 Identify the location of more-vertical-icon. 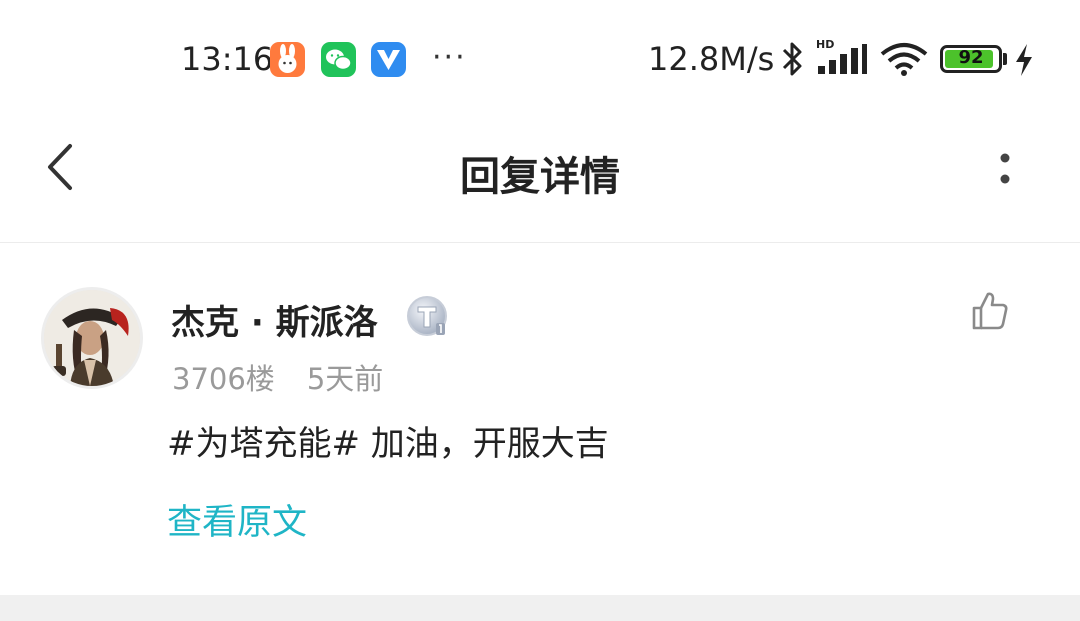
(1005, 168).